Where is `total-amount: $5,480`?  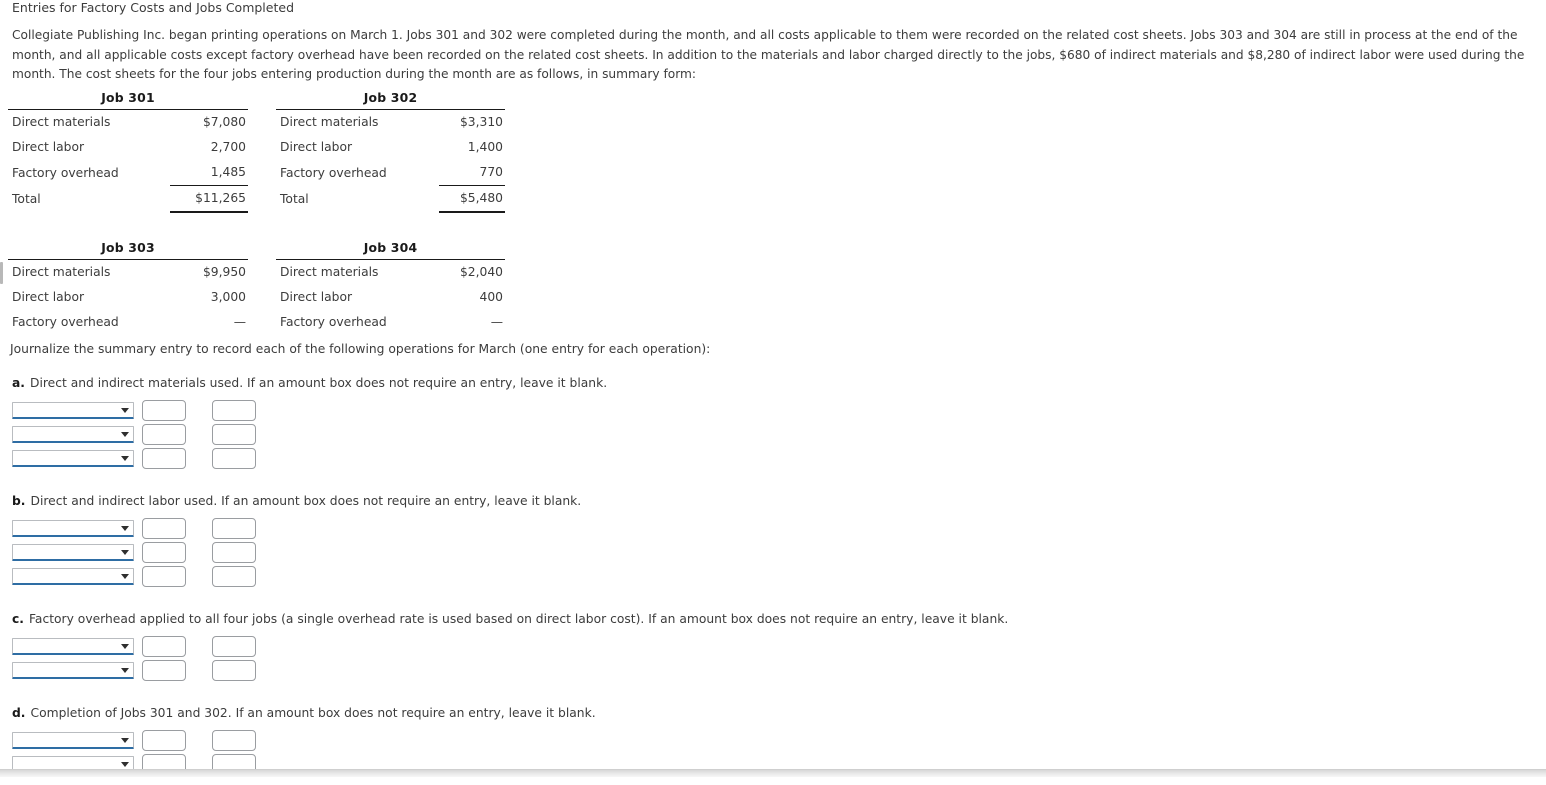
total-amount: $5,480 is located at coordinates (471, 199).